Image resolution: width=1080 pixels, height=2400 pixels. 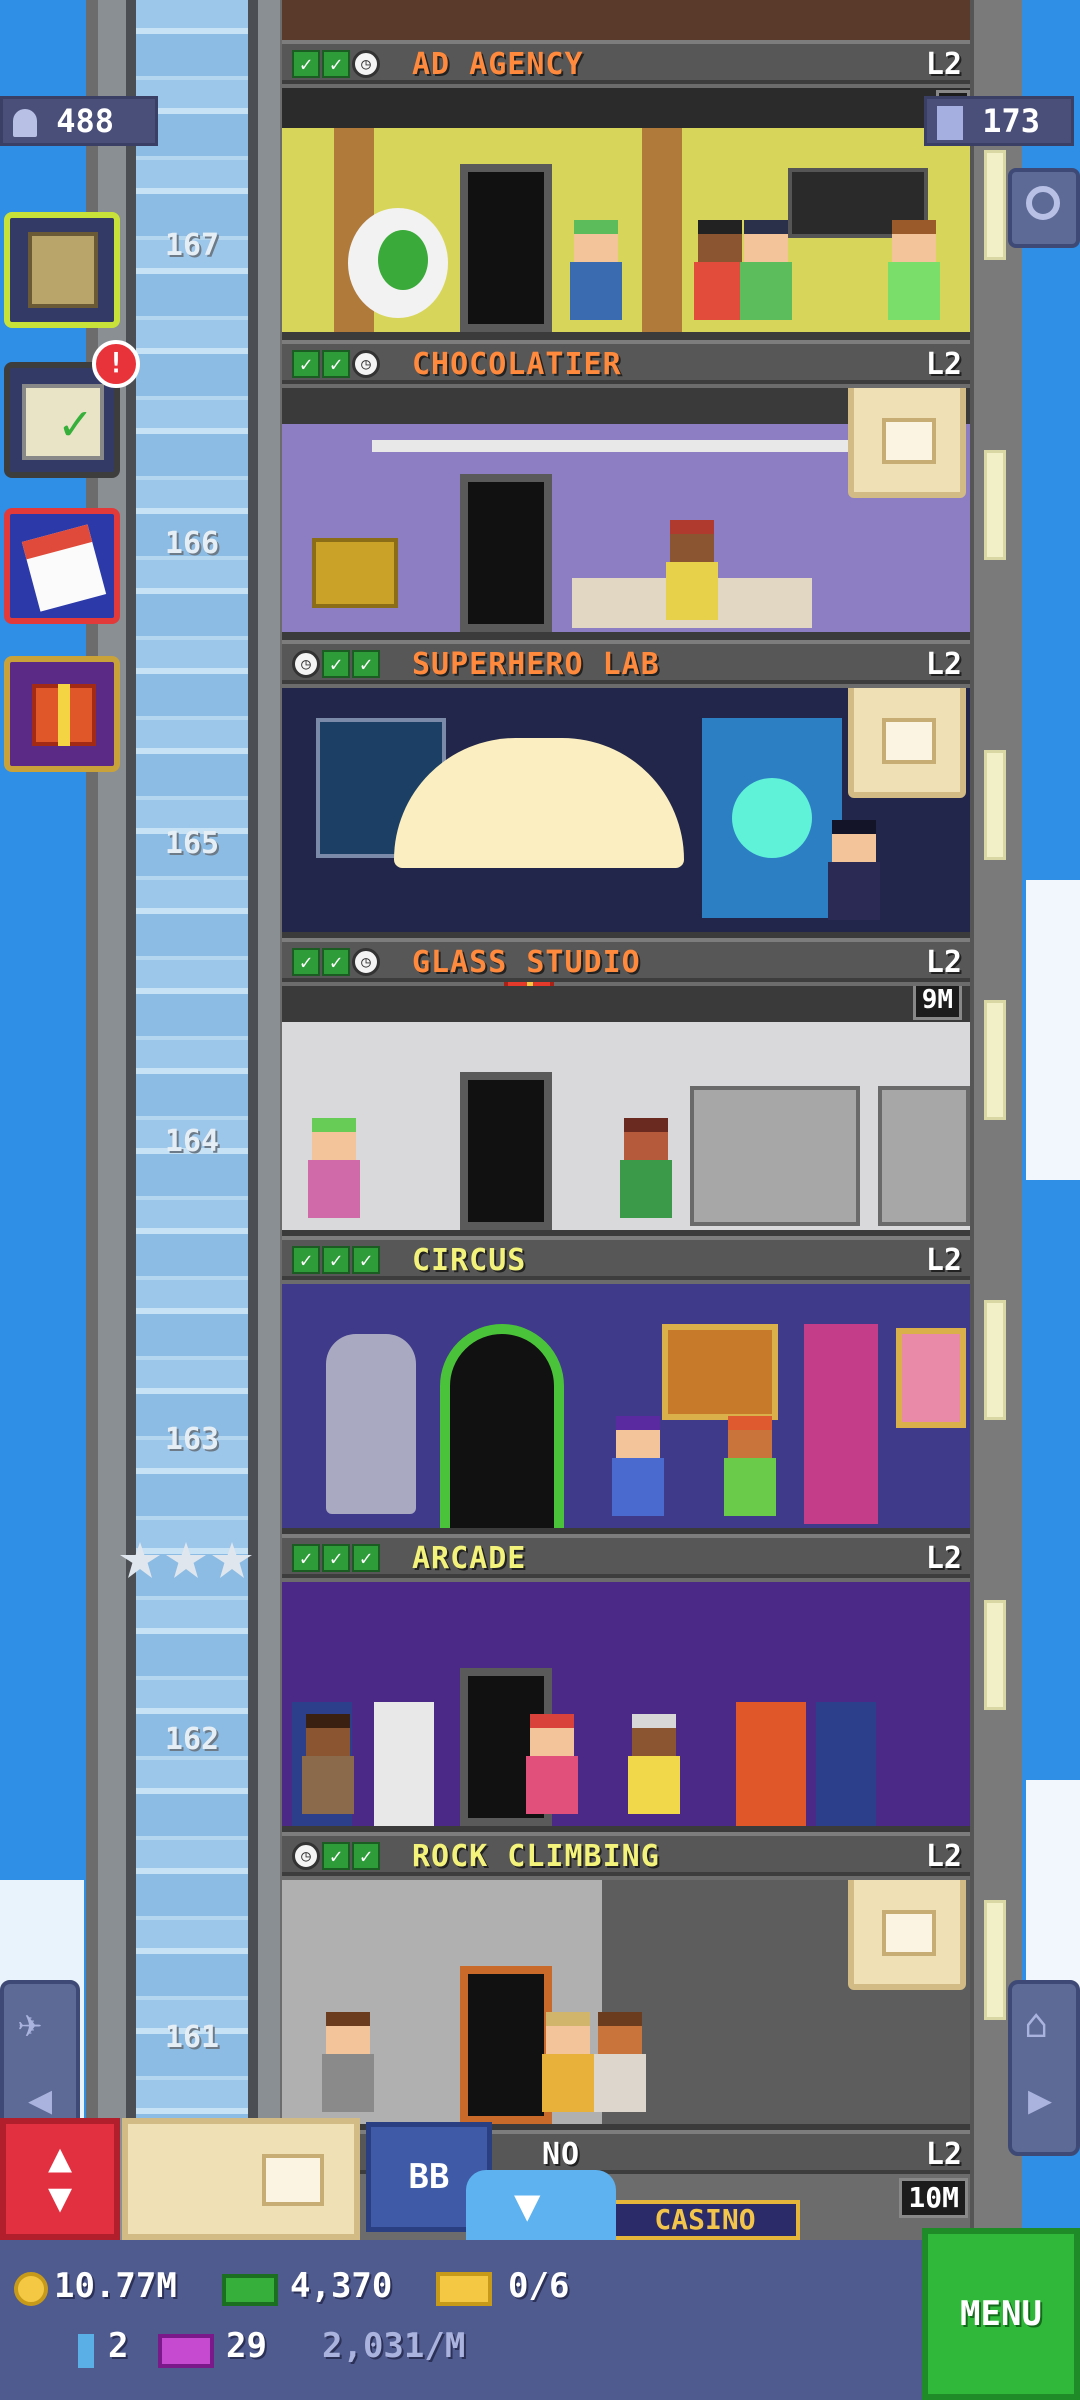 What do you see at coordinates (192, 543) in the screenshot?
I see `floor-number: 166` at bounding box center [192, 543].